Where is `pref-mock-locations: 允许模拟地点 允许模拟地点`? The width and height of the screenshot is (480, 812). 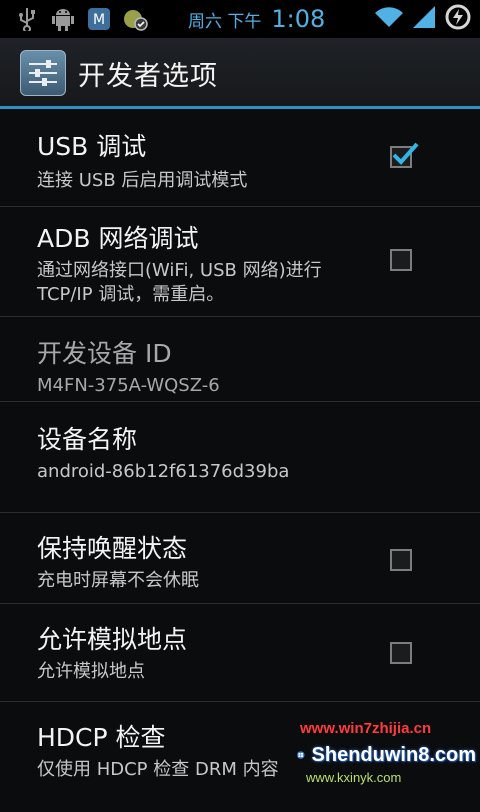 pref-mock-locations: 允许模拟地点 允许模拟地点 is located at coordinates (240, 653).